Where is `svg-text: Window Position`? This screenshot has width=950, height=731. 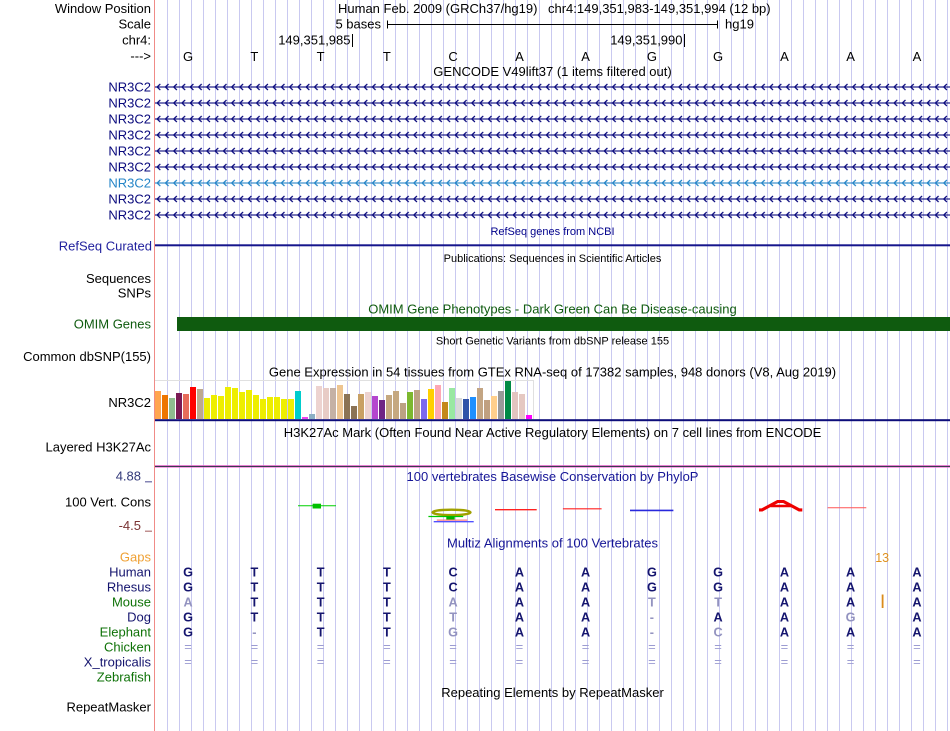
svg-text: Window Position is located at coordinates (103, 8).